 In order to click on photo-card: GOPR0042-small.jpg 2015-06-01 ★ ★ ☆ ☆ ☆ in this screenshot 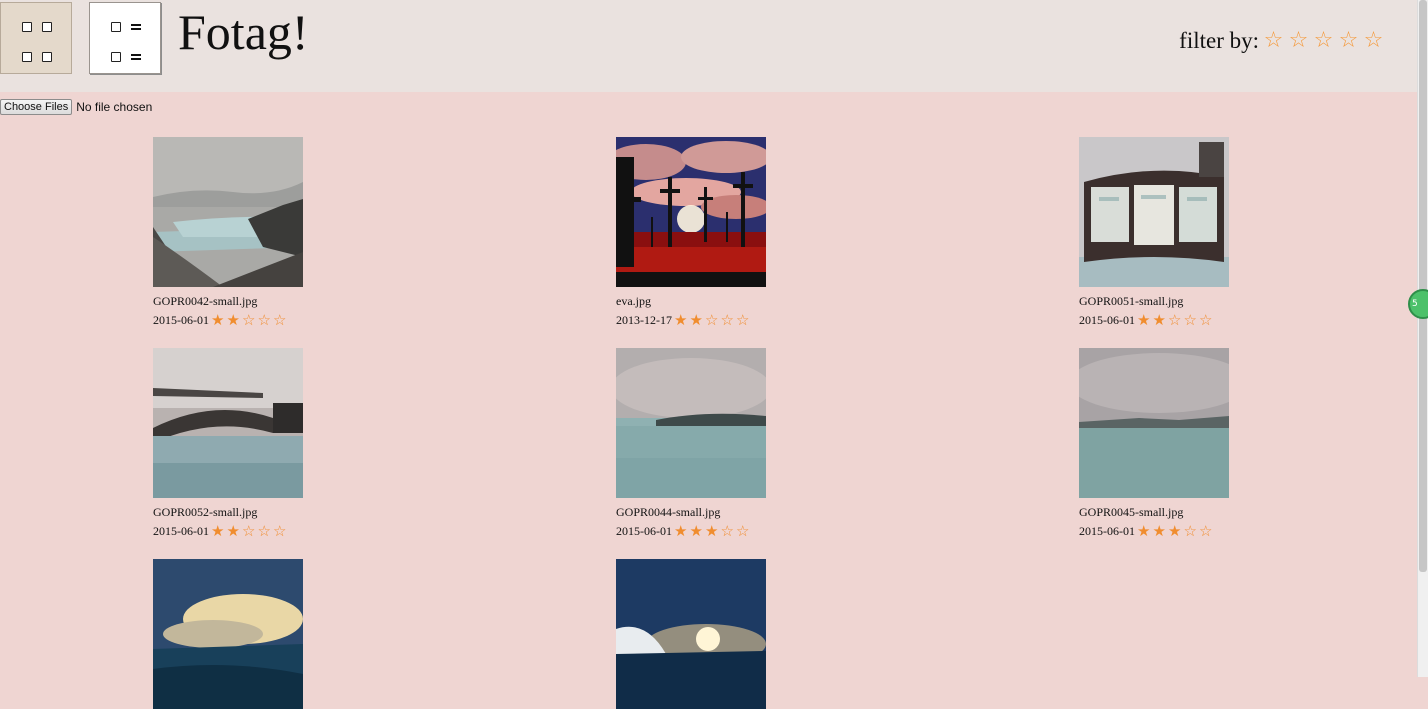, I will do `click(253, 232)`.